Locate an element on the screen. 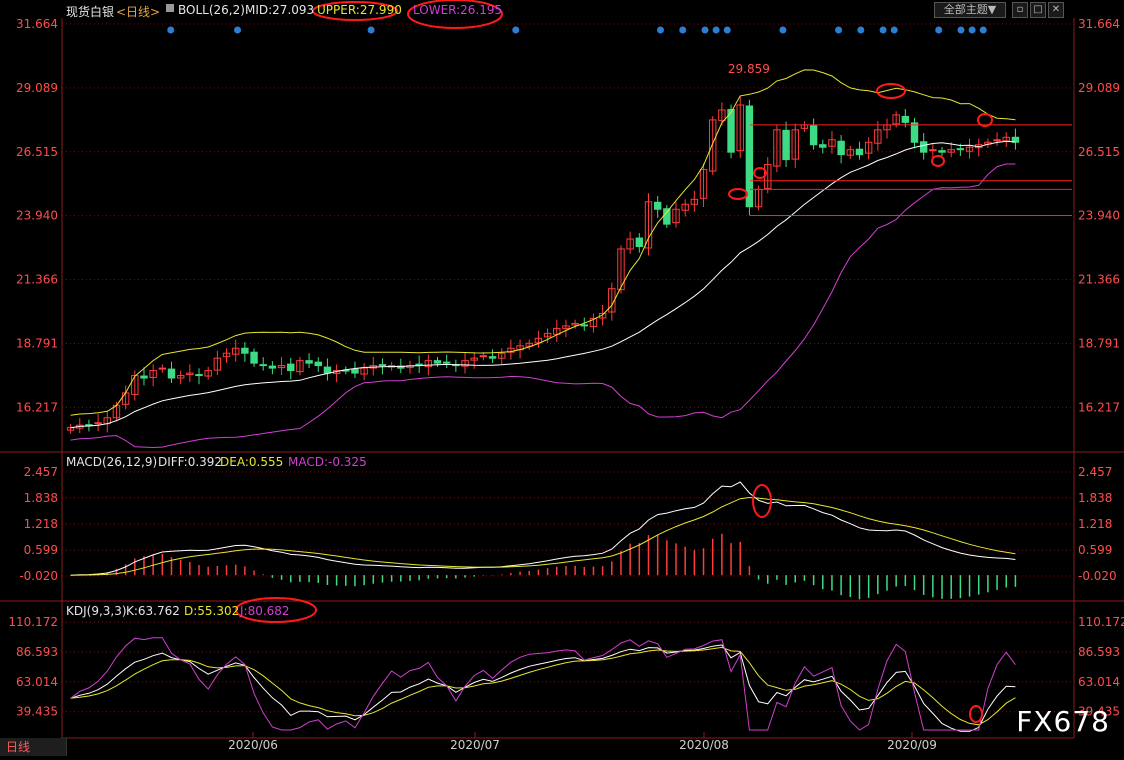  boll-name: BOLL(26,2) is located at coordinates (211, 10).